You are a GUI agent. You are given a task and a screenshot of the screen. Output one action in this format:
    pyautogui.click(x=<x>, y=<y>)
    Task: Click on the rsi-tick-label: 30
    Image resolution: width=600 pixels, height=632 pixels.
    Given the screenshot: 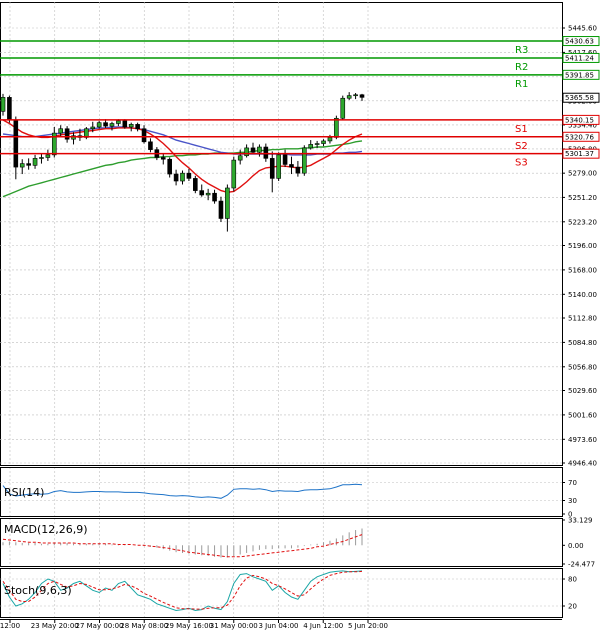 What is the action you would take?
    pyautogui.click(x=572, y=501)
    